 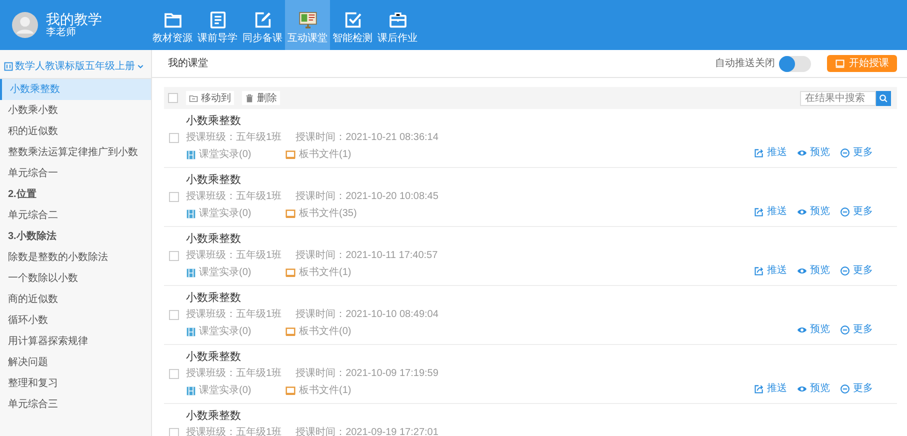 I want to click on nav-tab: 课后作业, so click(x=397, y=25).